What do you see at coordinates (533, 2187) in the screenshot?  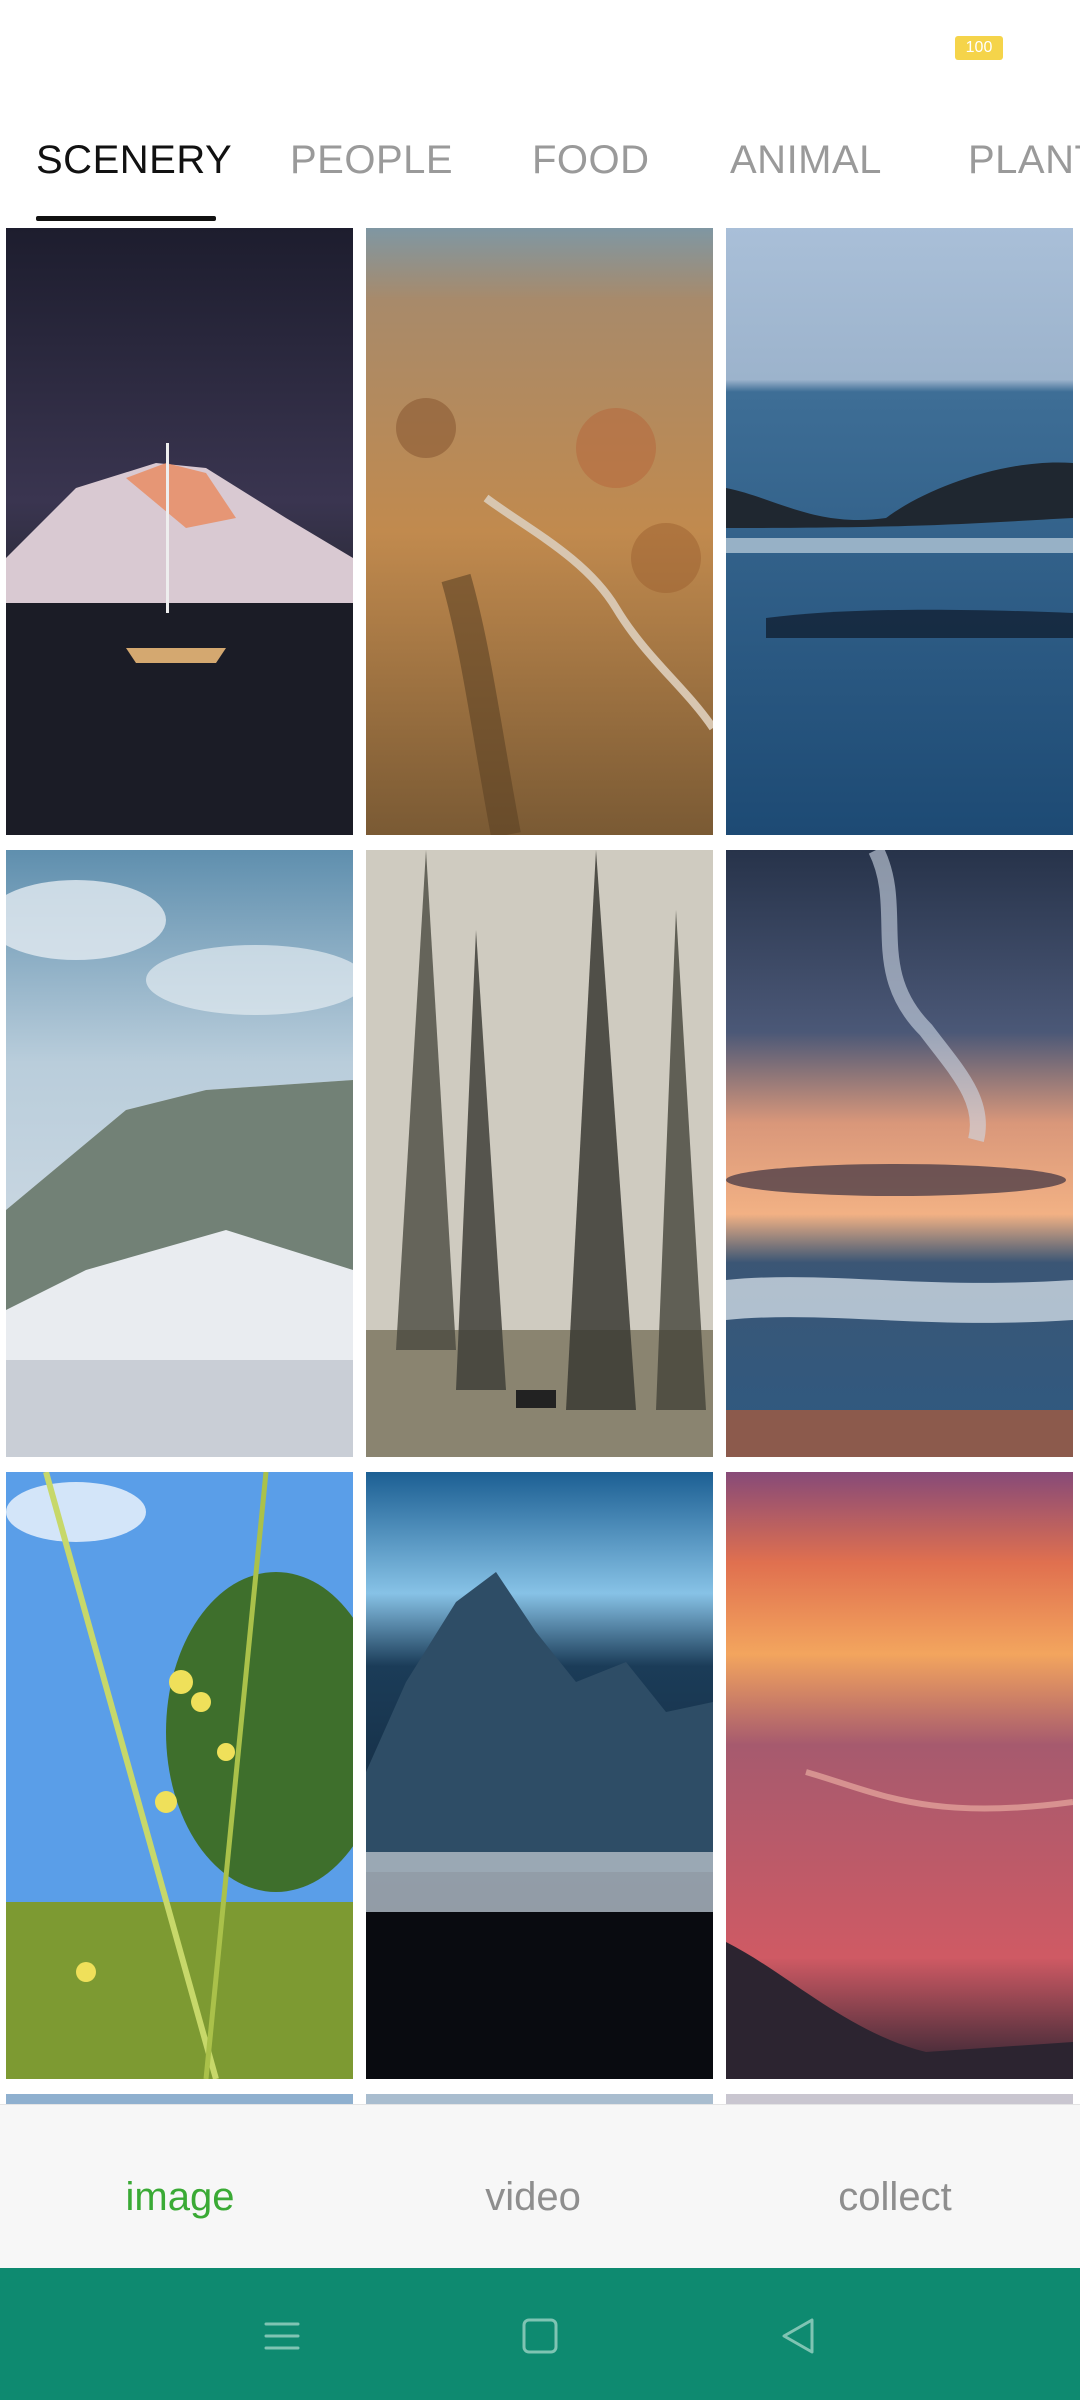 I see `nav-video: video` at bounding box center [533, 2187].